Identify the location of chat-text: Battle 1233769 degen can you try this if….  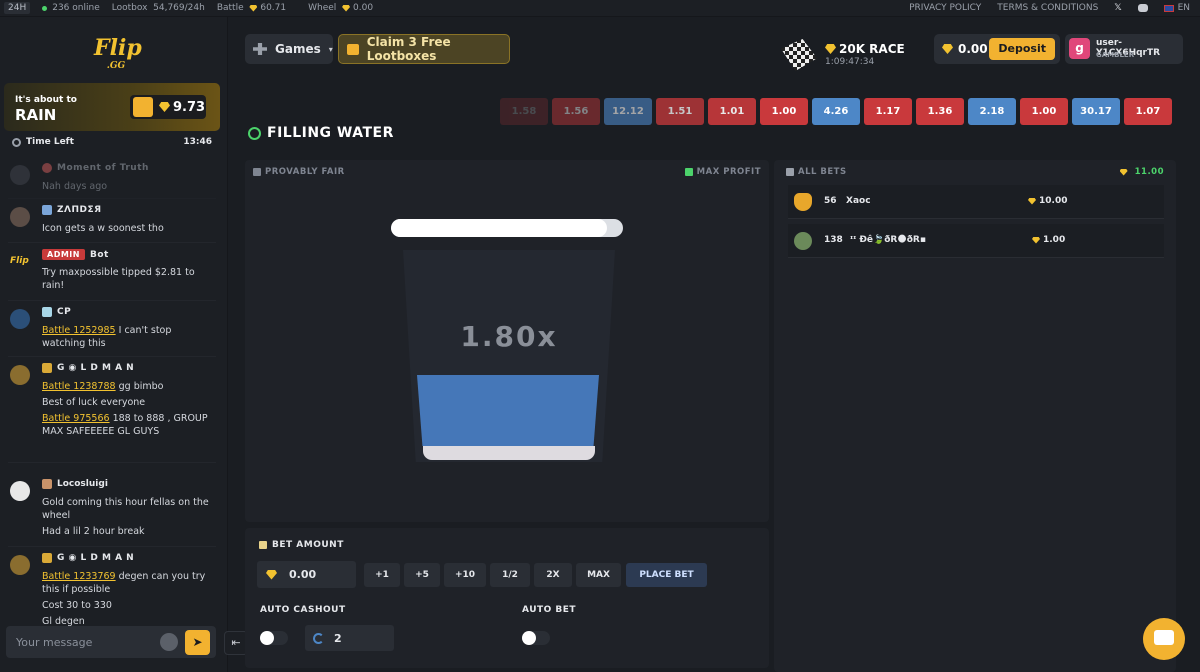
(124, 583).